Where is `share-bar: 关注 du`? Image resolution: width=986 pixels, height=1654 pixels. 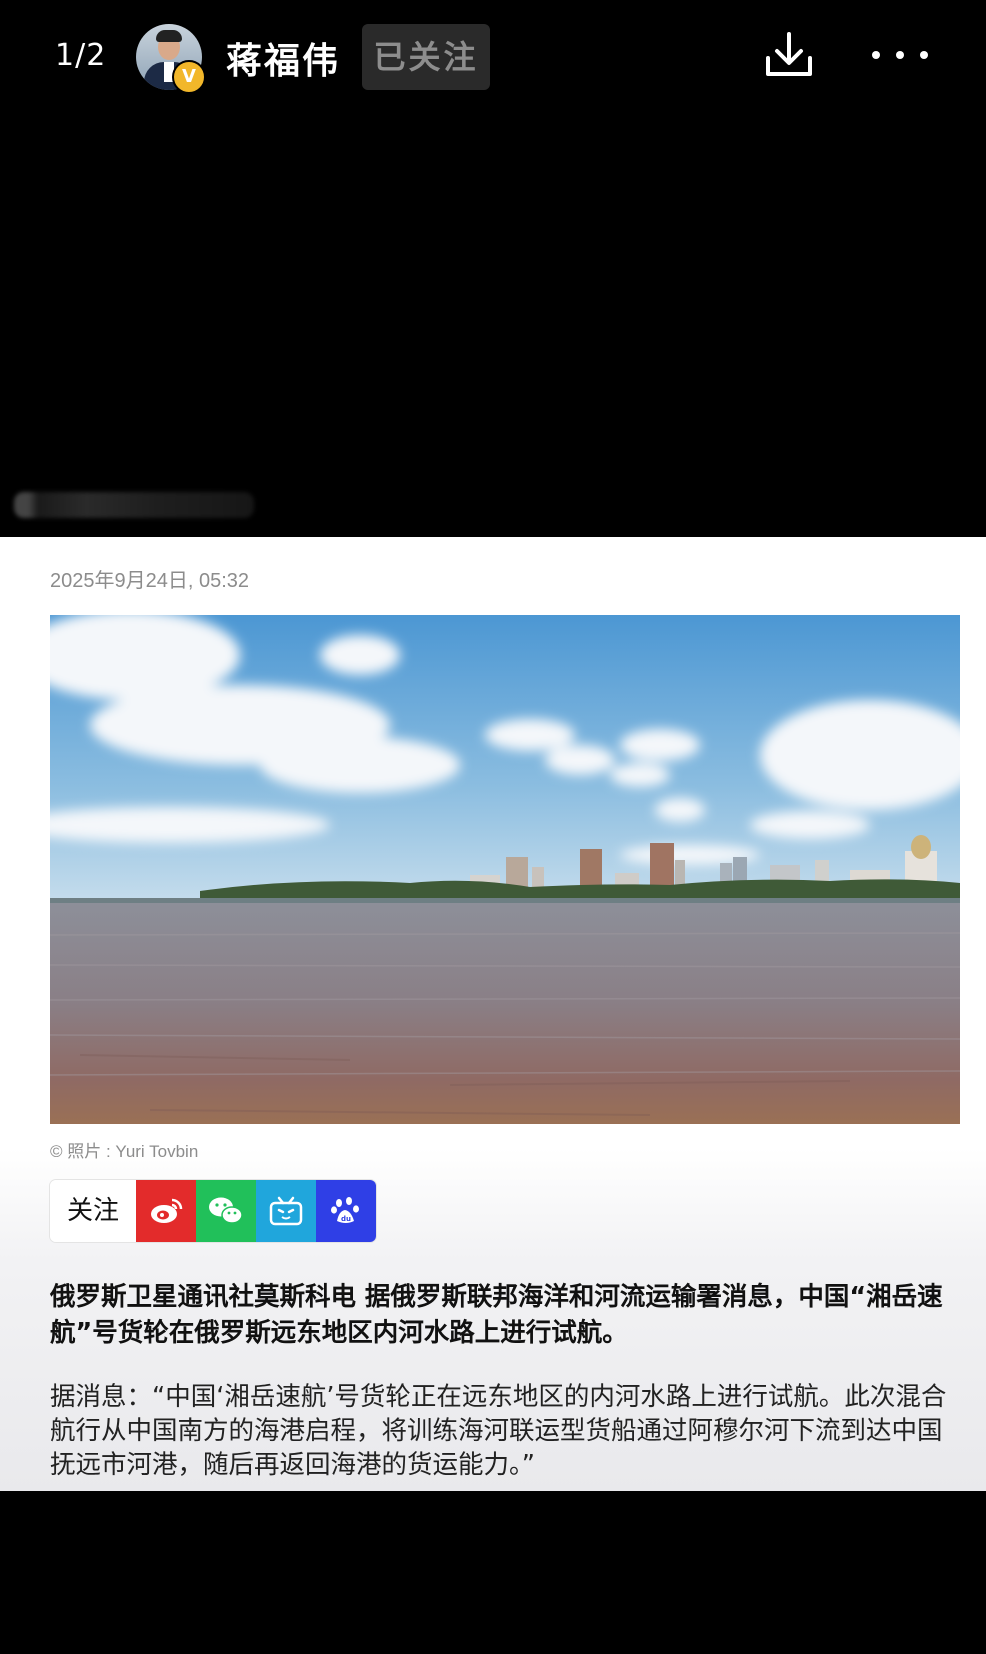 share-bar: 关注 du is located at coordinates (213, 1211).